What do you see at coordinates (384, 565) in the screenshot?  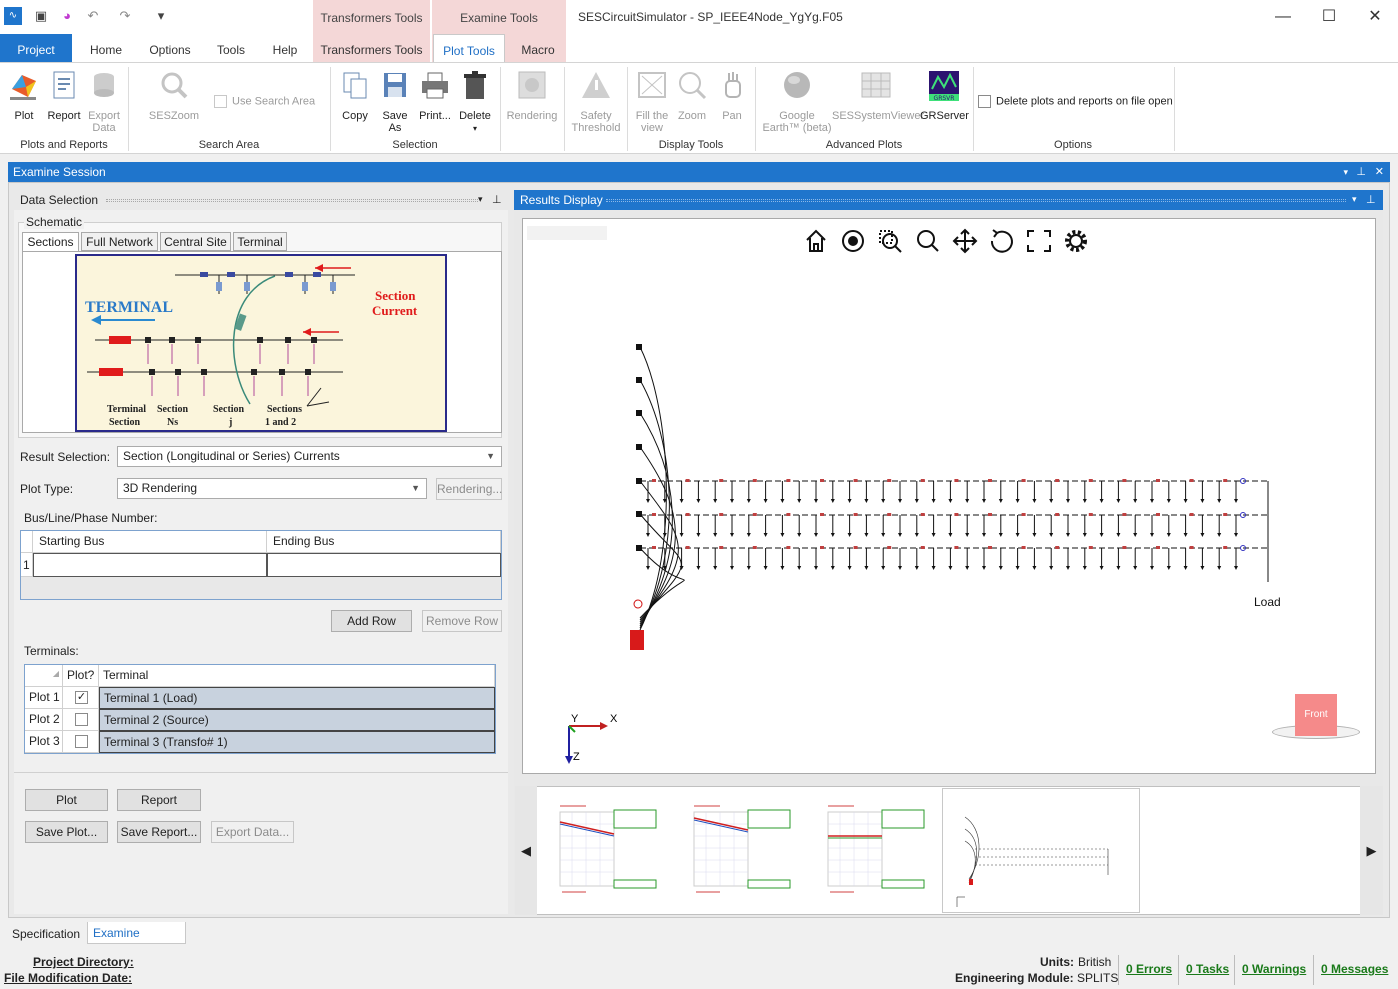 I see `ending-bus-cell` at bounding box center [384, 565].